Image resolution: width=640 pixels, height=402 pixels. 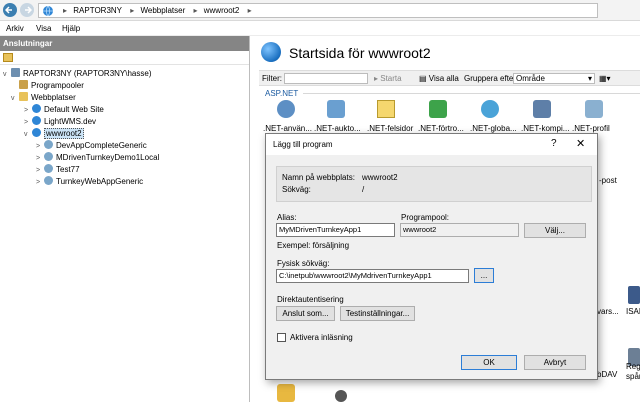 What do you see at coordinates (336, 109) in the screenshot?
I see `authorization-icon` at bounding box center [336, 109].